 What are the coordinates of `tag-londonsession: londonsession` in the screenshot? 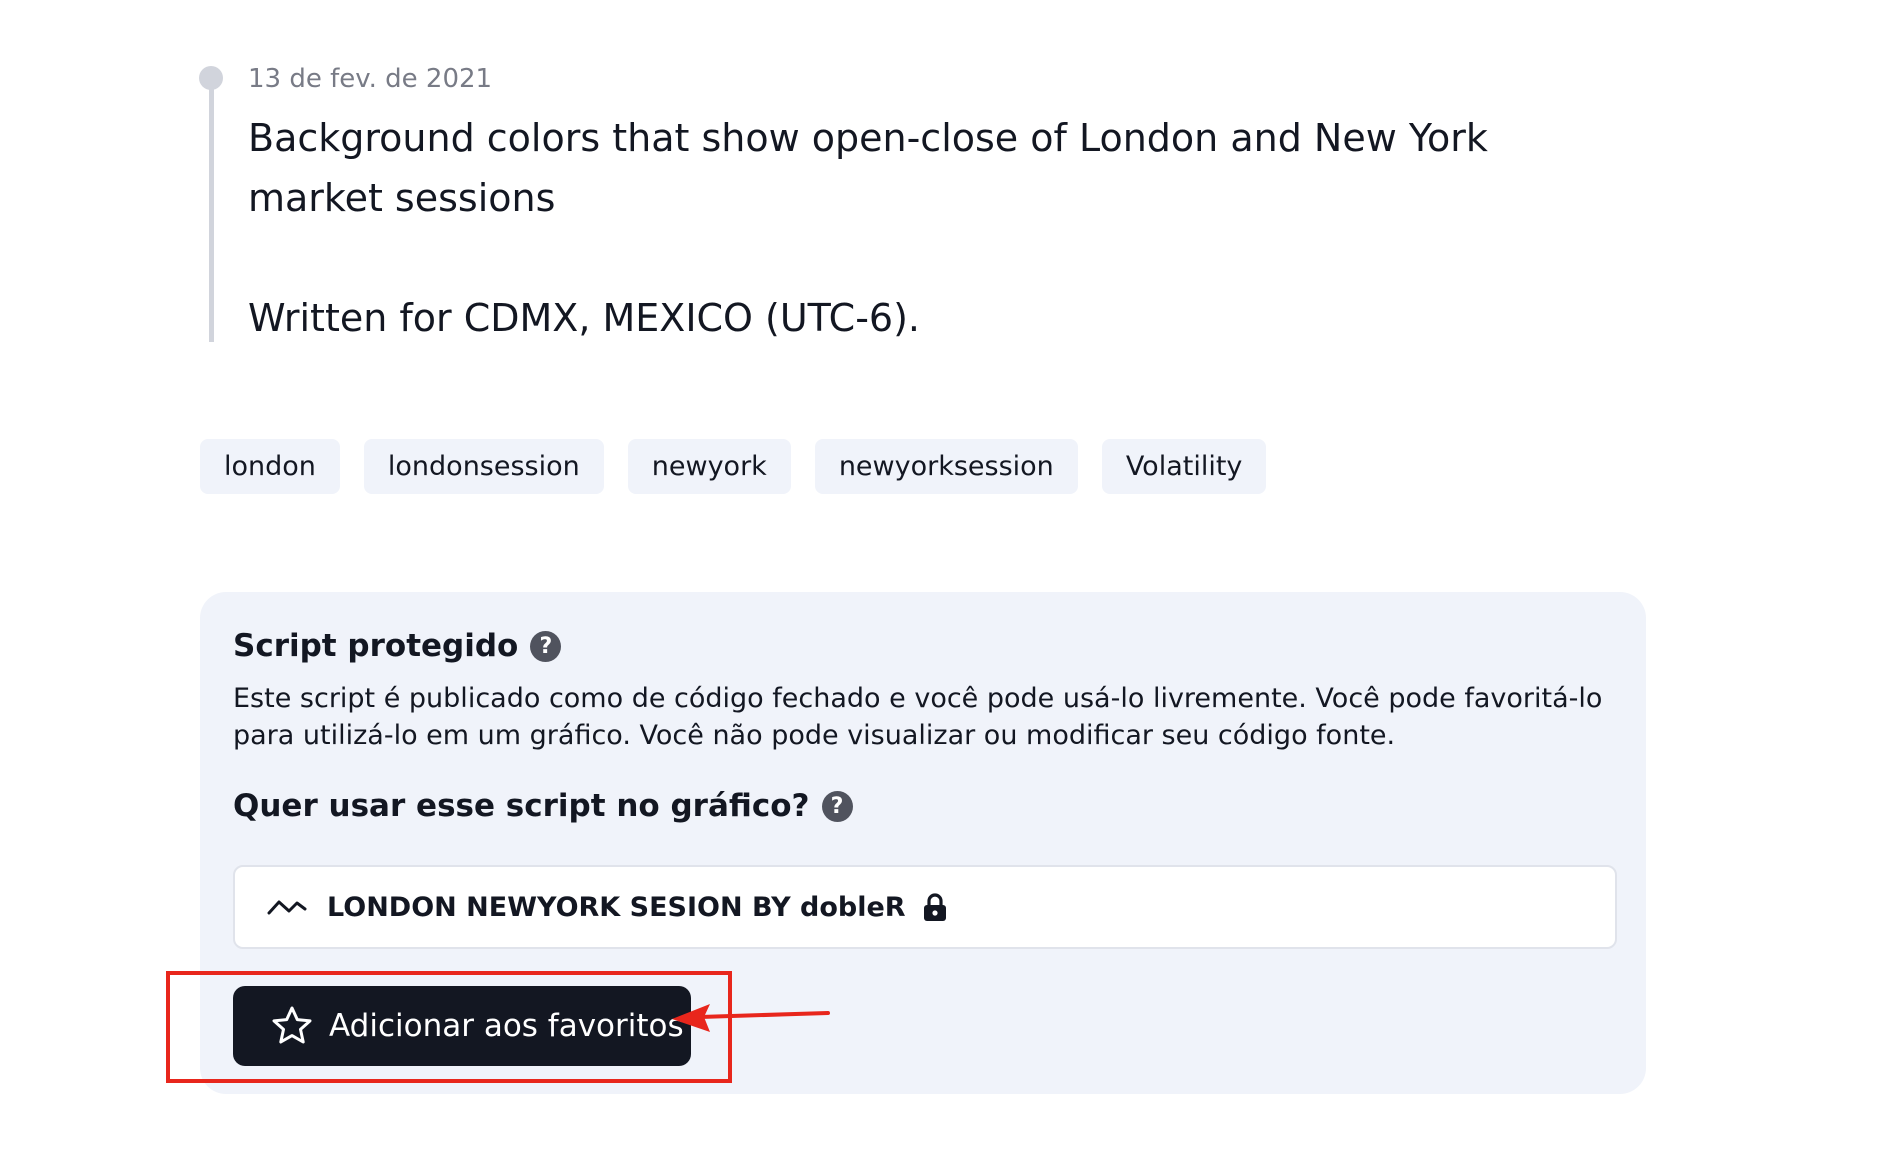 It's located at (483, 466).